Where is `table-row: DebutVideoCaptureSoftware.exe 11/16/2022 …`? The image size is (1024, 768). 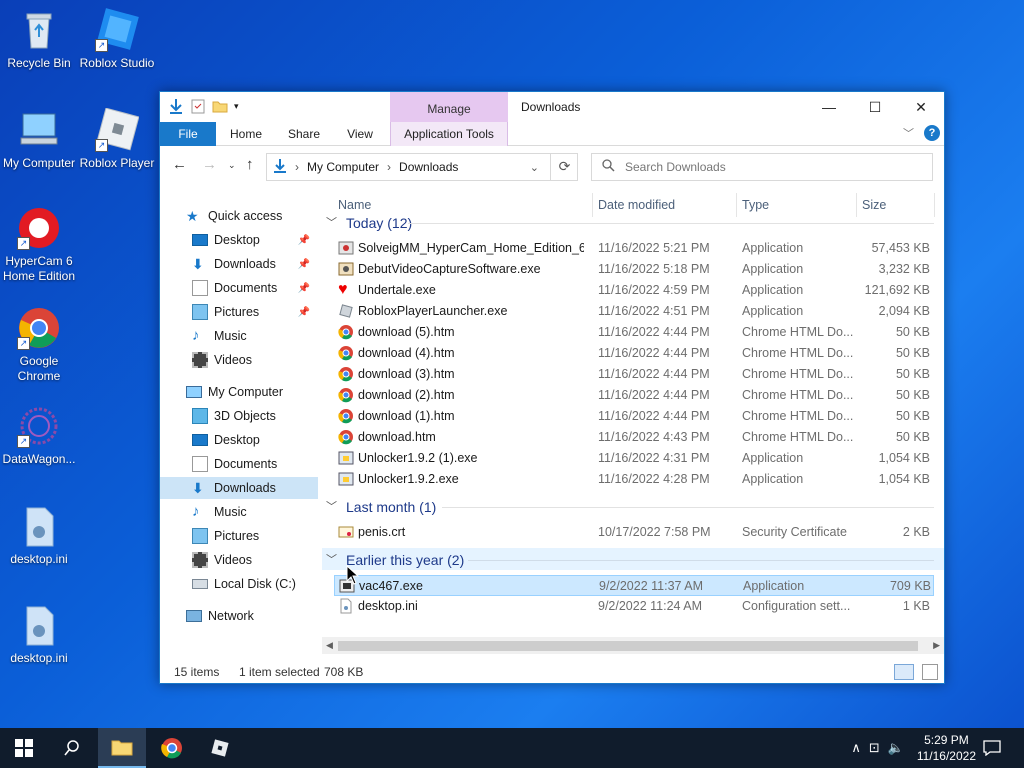
table-row: DebutVideoCaptureSoftware.exe 11/16/2022 … is located at coordinates (634, 269).